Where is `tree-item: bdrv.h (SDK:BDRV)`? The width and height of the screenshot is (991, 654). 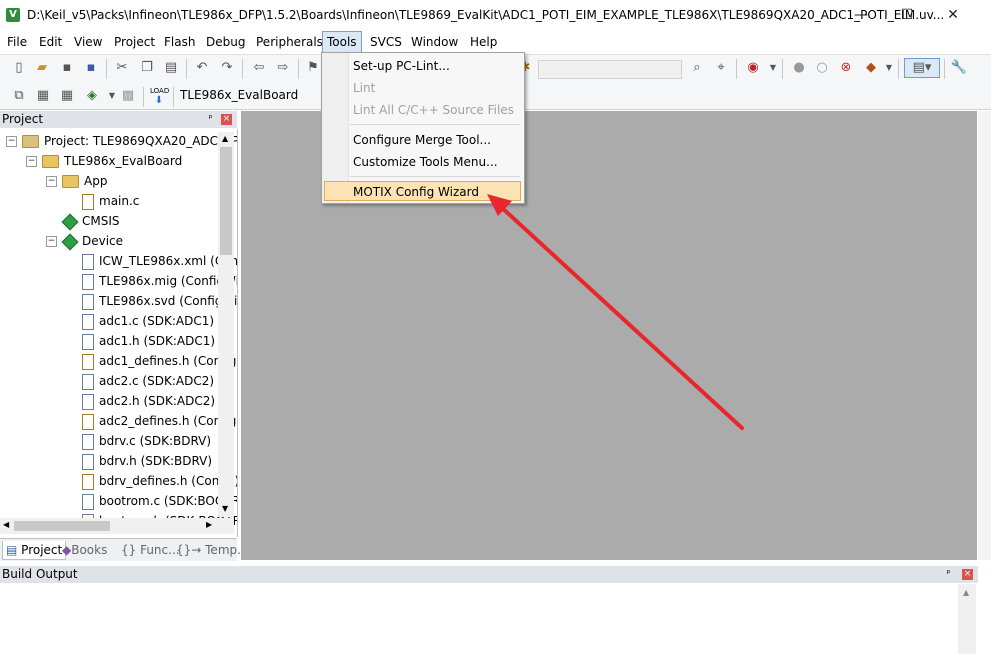 tree-item: bdrv.h (SDK:BDRV) is located at coordinates (147, 461).